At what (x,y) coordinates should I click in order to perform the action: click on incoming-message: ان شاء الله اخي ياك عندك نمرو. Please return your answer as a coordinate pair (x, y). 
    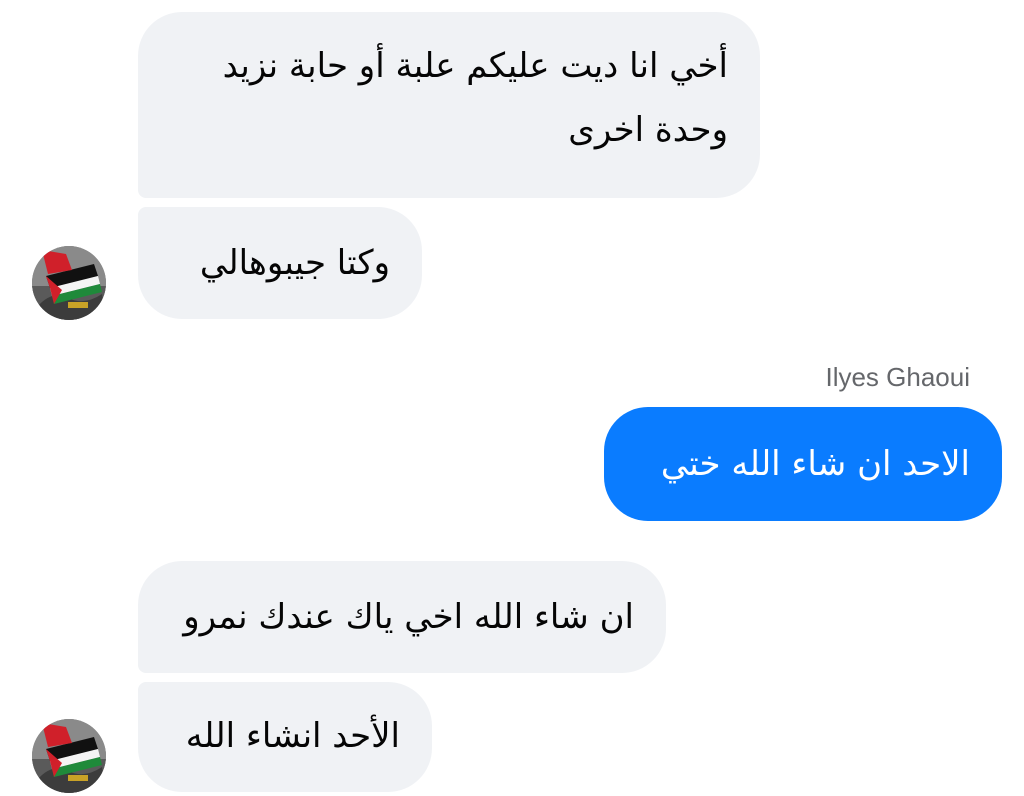
    Looking at the image, I should click on (402, 617).